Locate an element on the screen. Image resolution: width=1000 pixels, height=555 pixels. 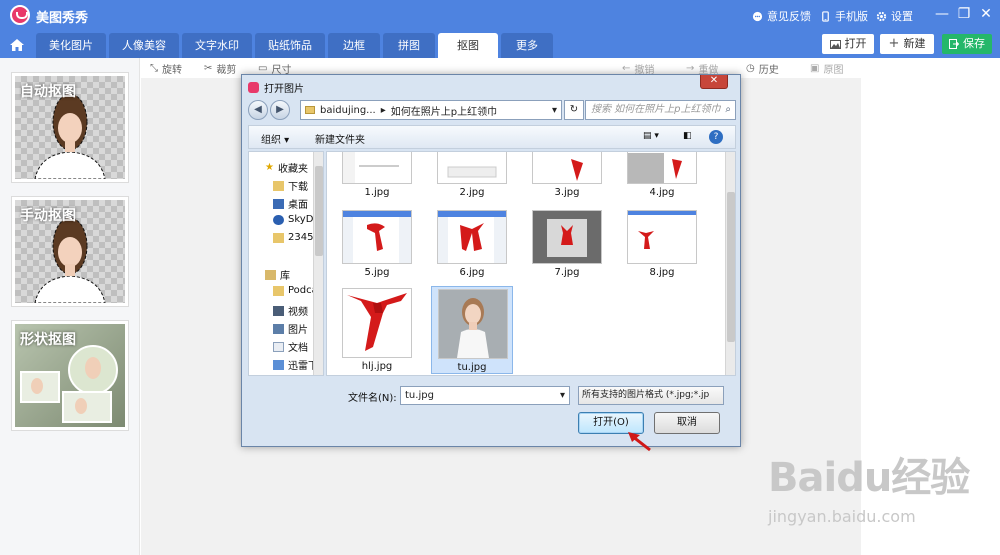
feedback-link: 意见反馈 is located at coordinates (781, 16).